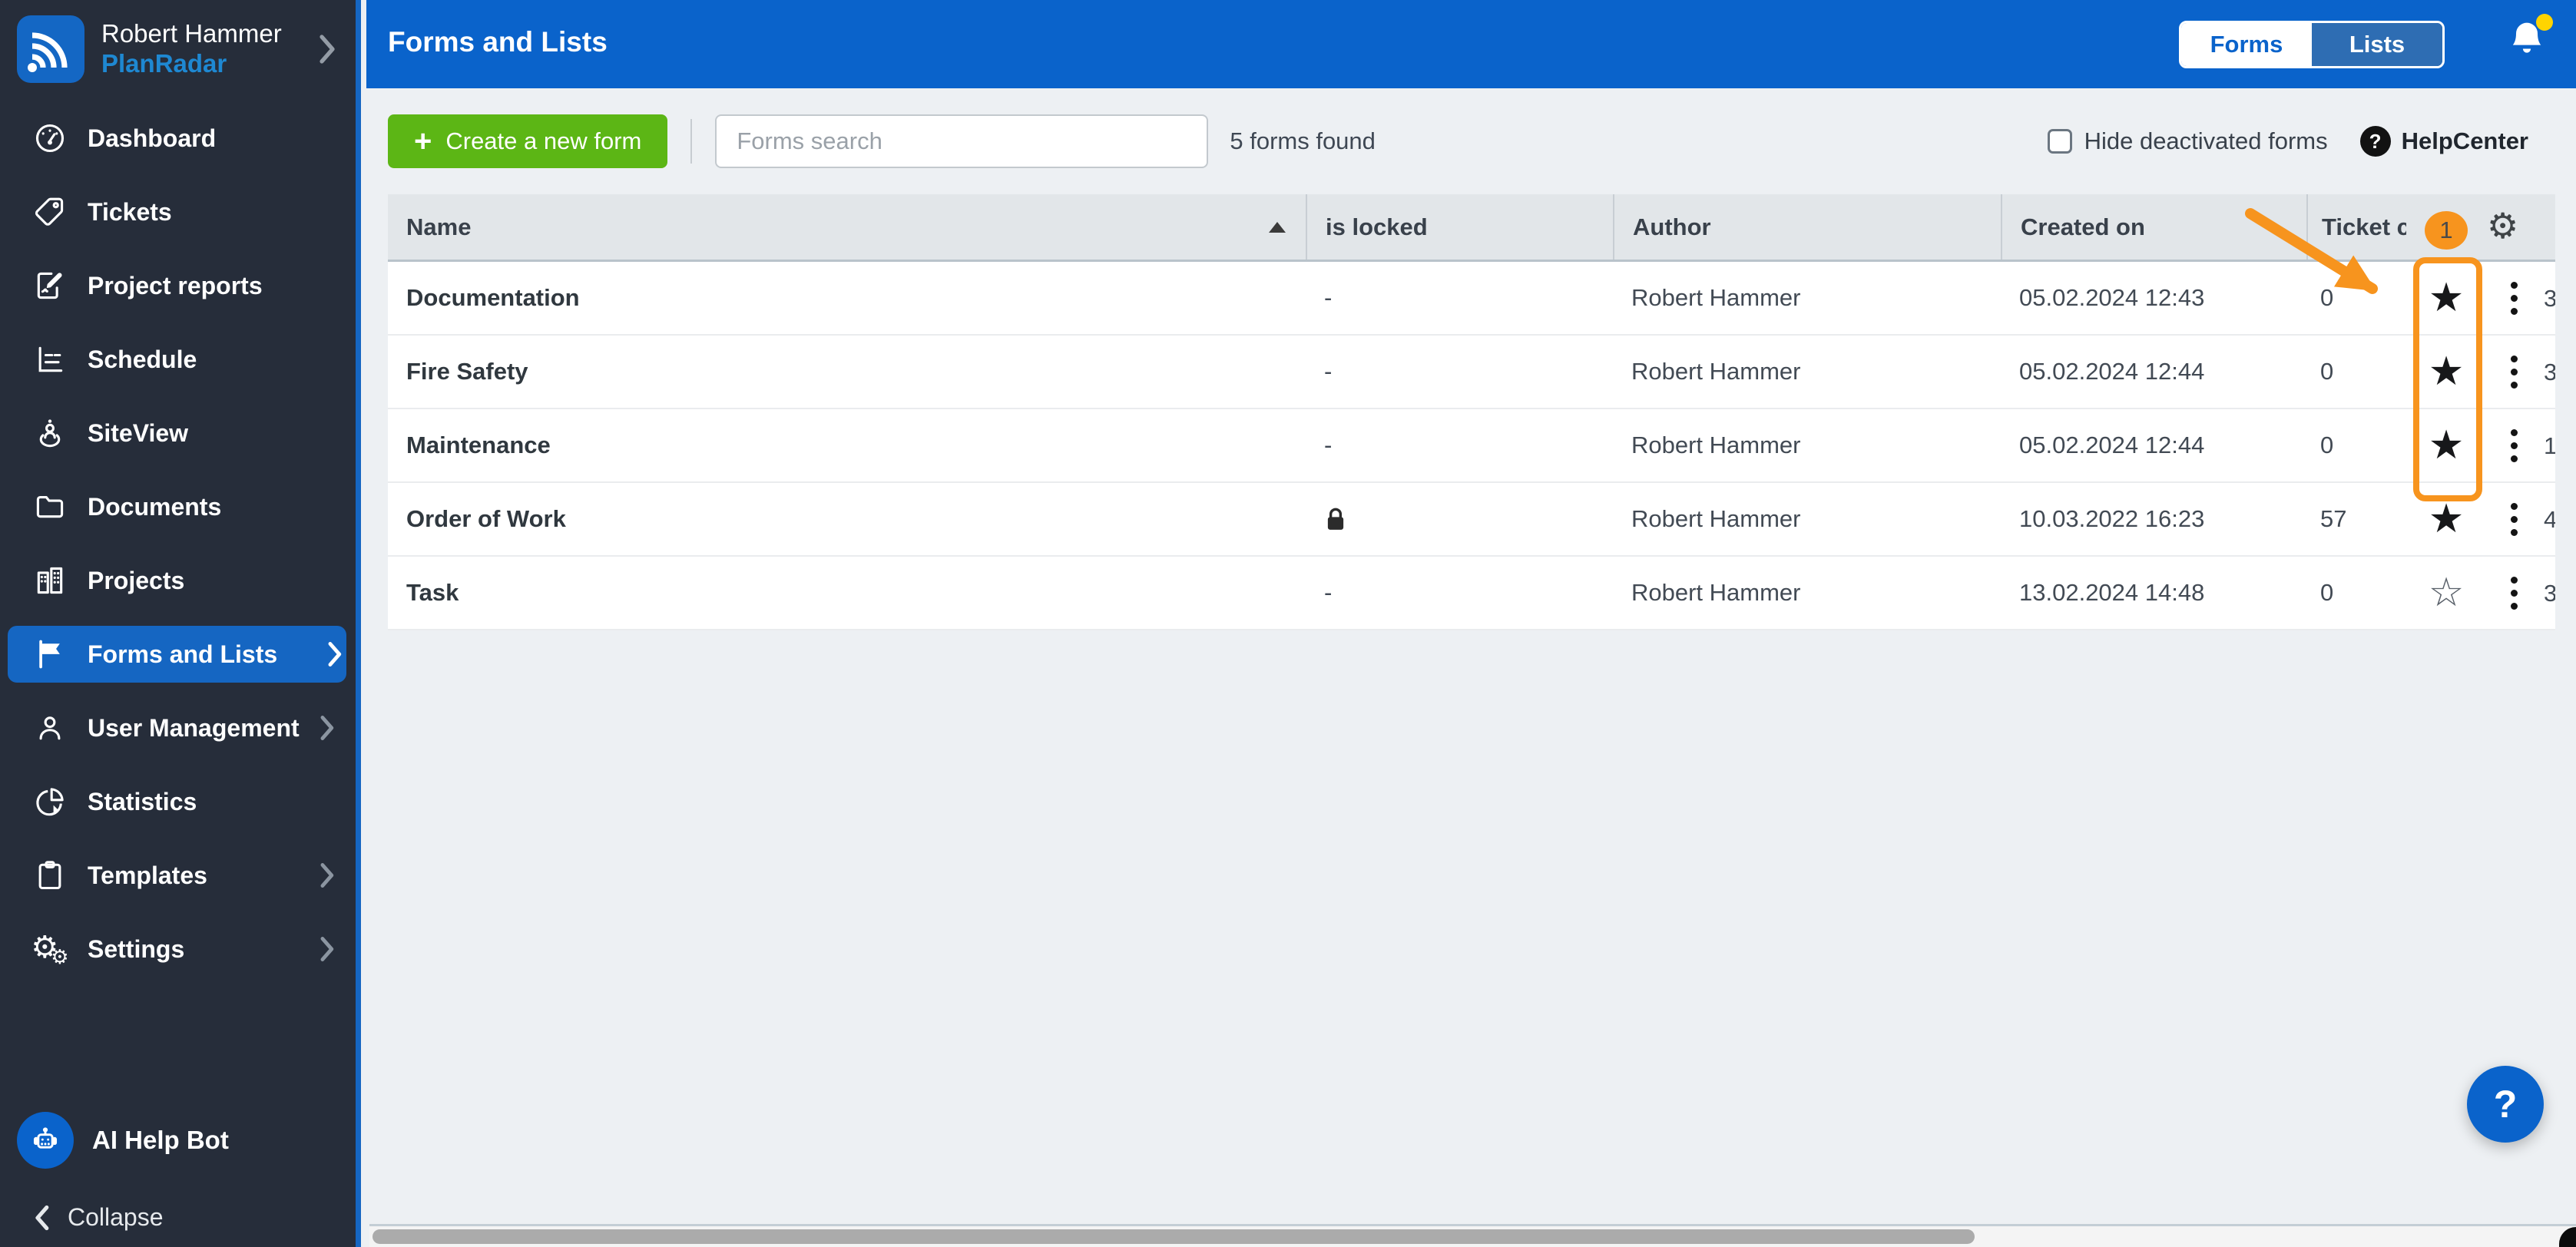  What do you see at coordinates (143, 801) in the screenshot?
I see `sidebar-item-label: Statistics` at bounding box center [143, 801].